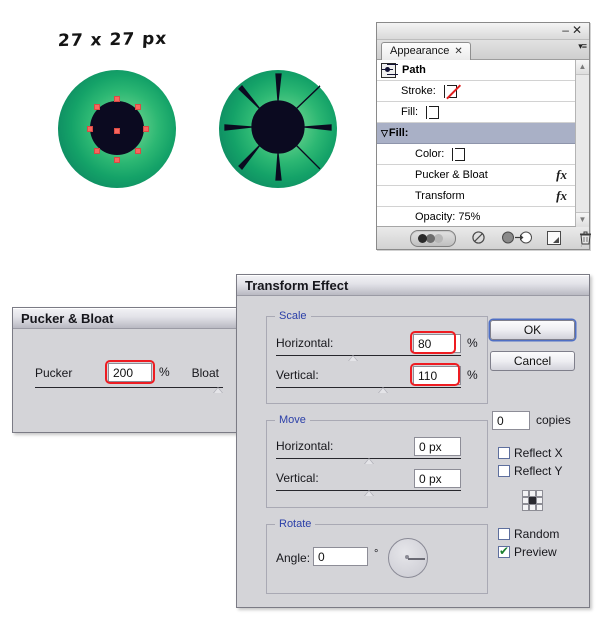  I want to click on pucker-bloat-dialog: Pucker & Bloat Pucker Bloat %, so click(127, 370).